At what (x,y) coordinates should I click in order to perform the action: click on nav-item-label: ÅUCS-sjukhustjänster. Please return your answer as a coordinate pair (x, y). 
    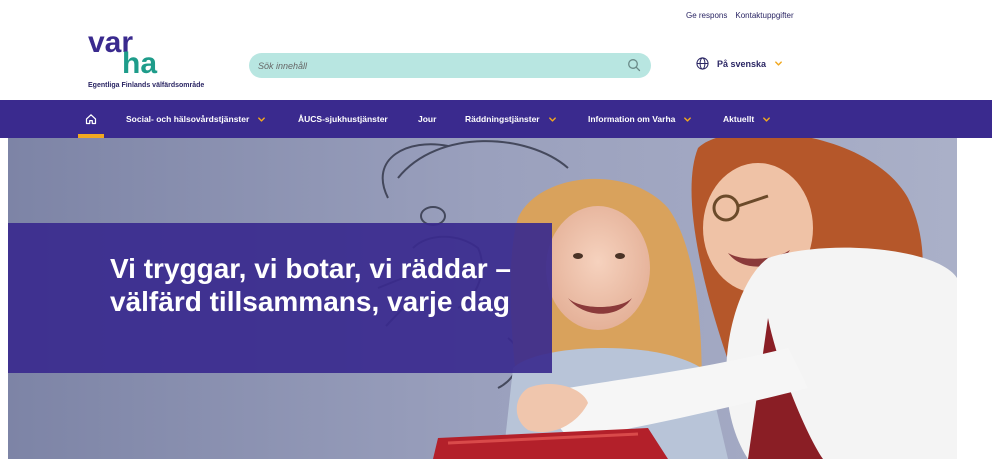
    Looking at the image, I should click on (343, 119).